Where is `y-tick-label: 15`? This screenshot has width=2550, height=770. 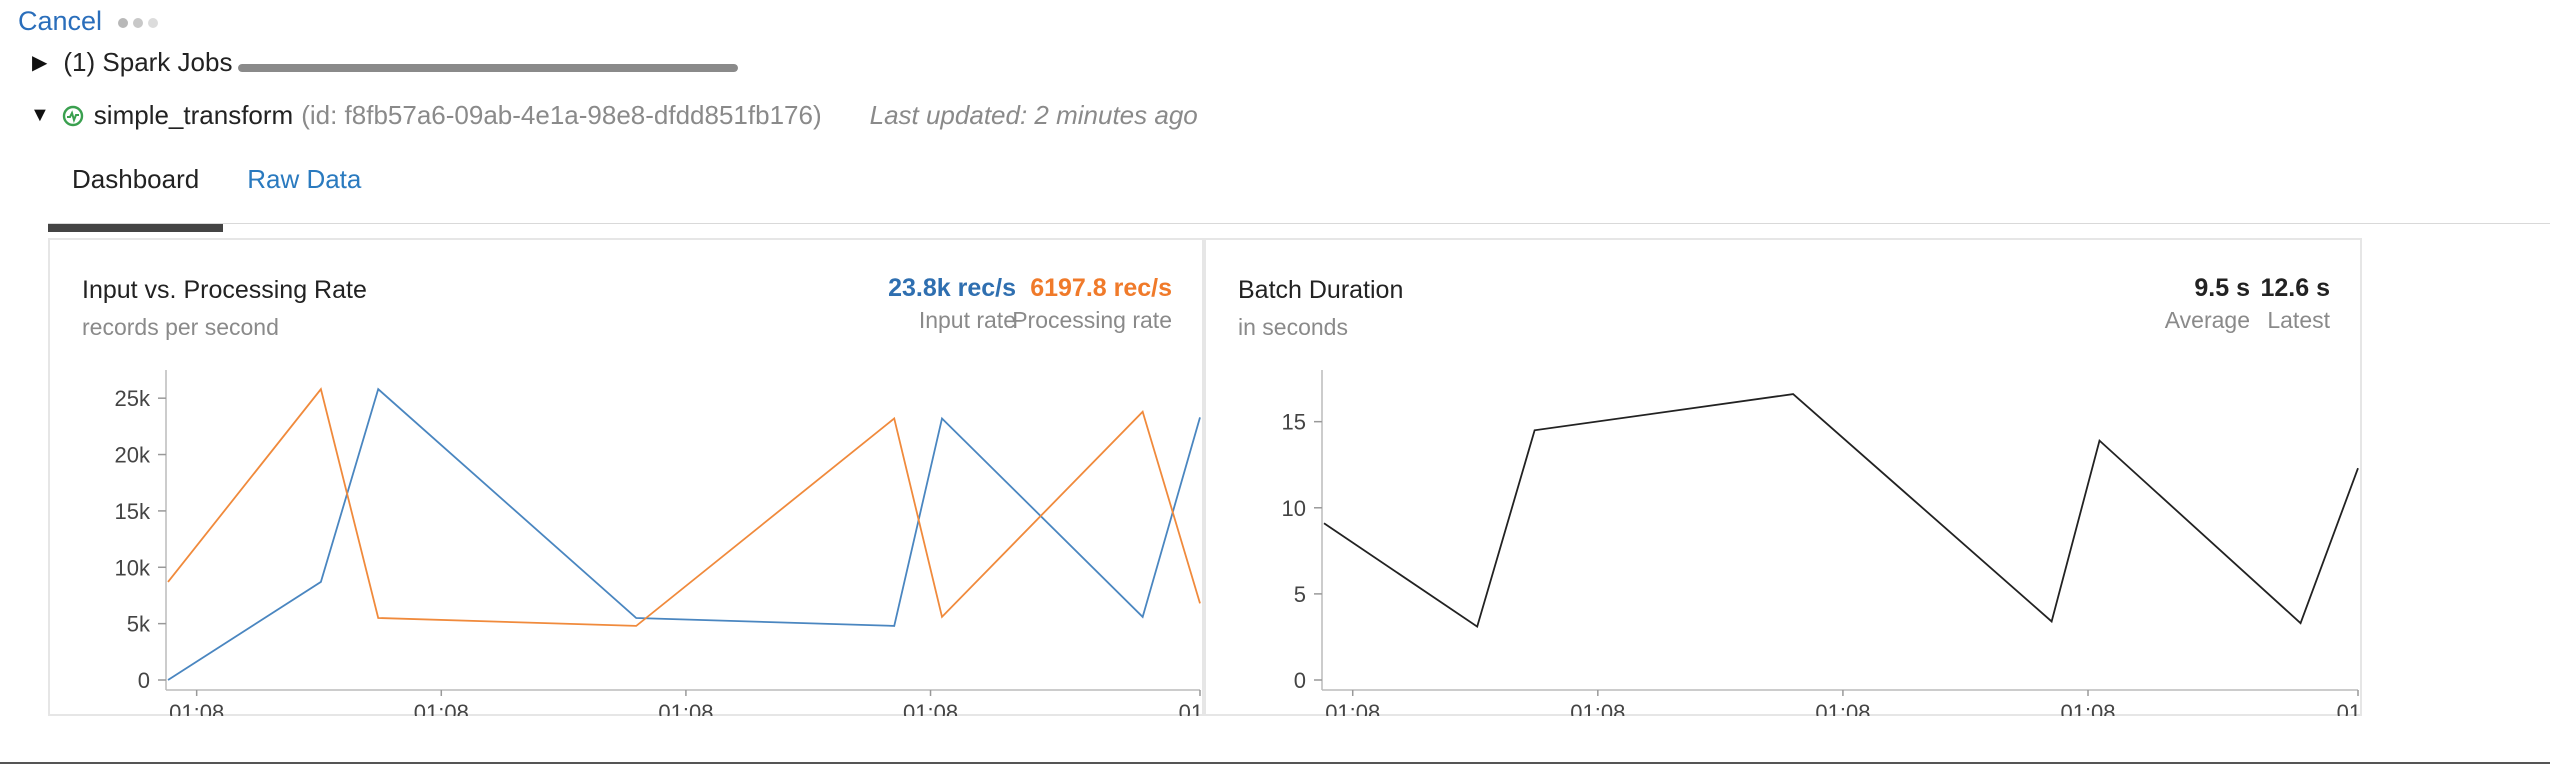 y-tick-label: 15 is located at coordinates (1294, 422).